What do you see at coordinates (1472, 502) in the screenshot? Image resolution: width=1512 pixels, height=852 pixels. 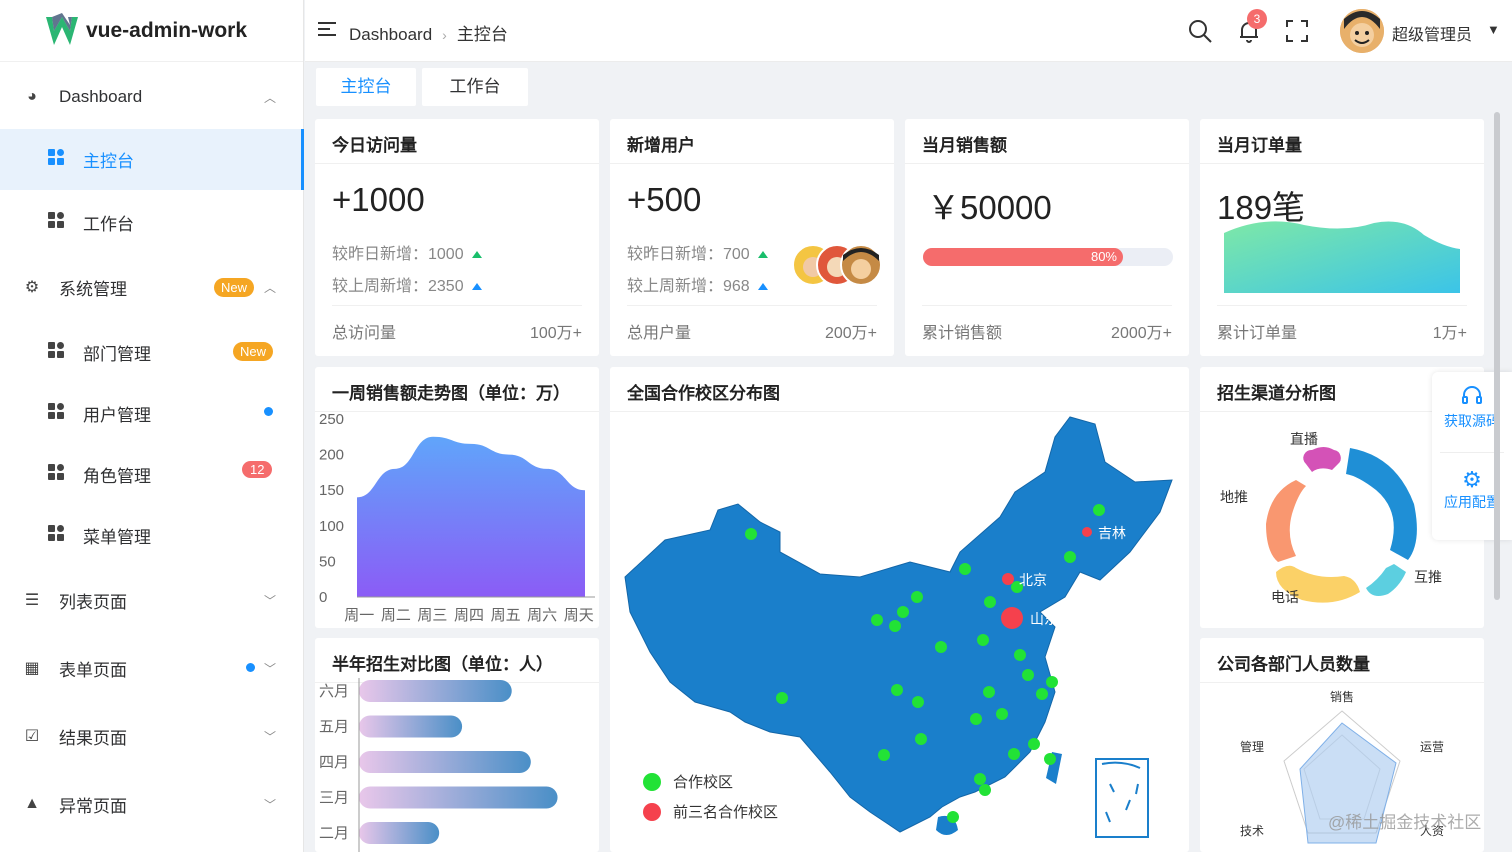 I see `button-label: 应用配置` at bounding box center [1472, 502].